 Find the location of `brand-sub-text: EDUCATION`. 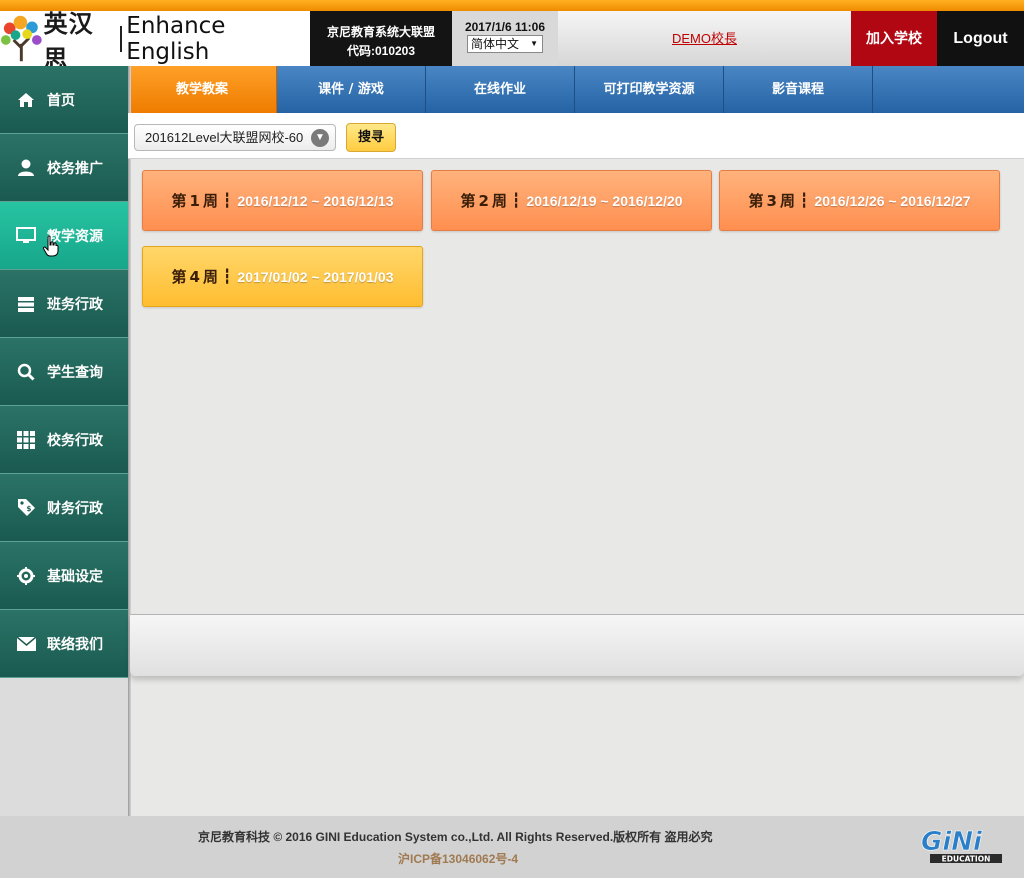

brand-sub-text: EDUCATION is located at coordinates (966, 859).